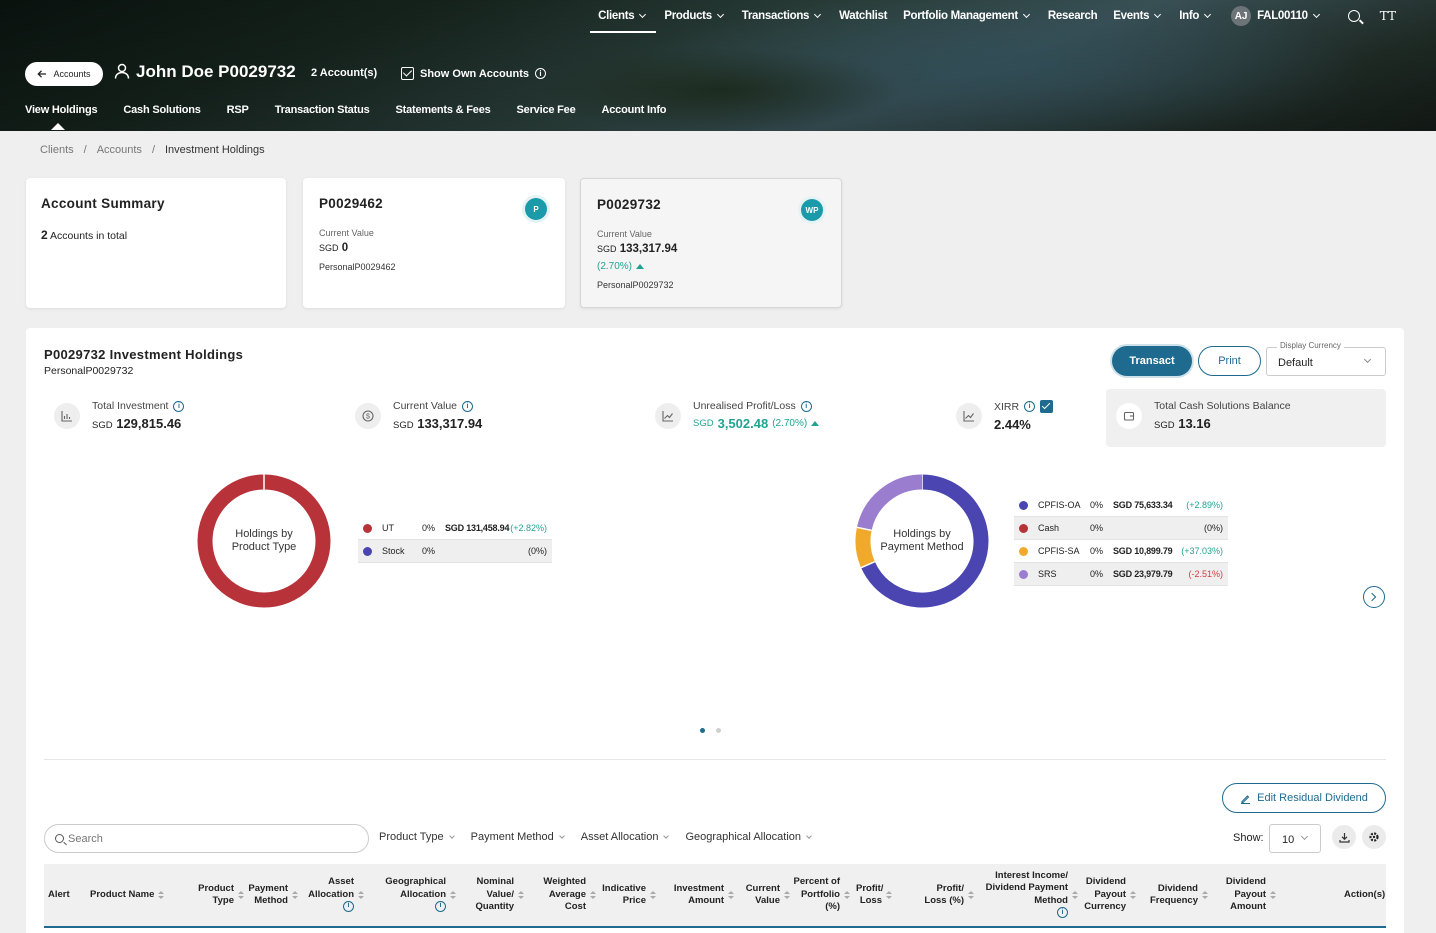 The image size is (1436, 933). Describe the element at coordinates (1152, 361) in the screenshot. I see `transact-button: Transact` at that location.